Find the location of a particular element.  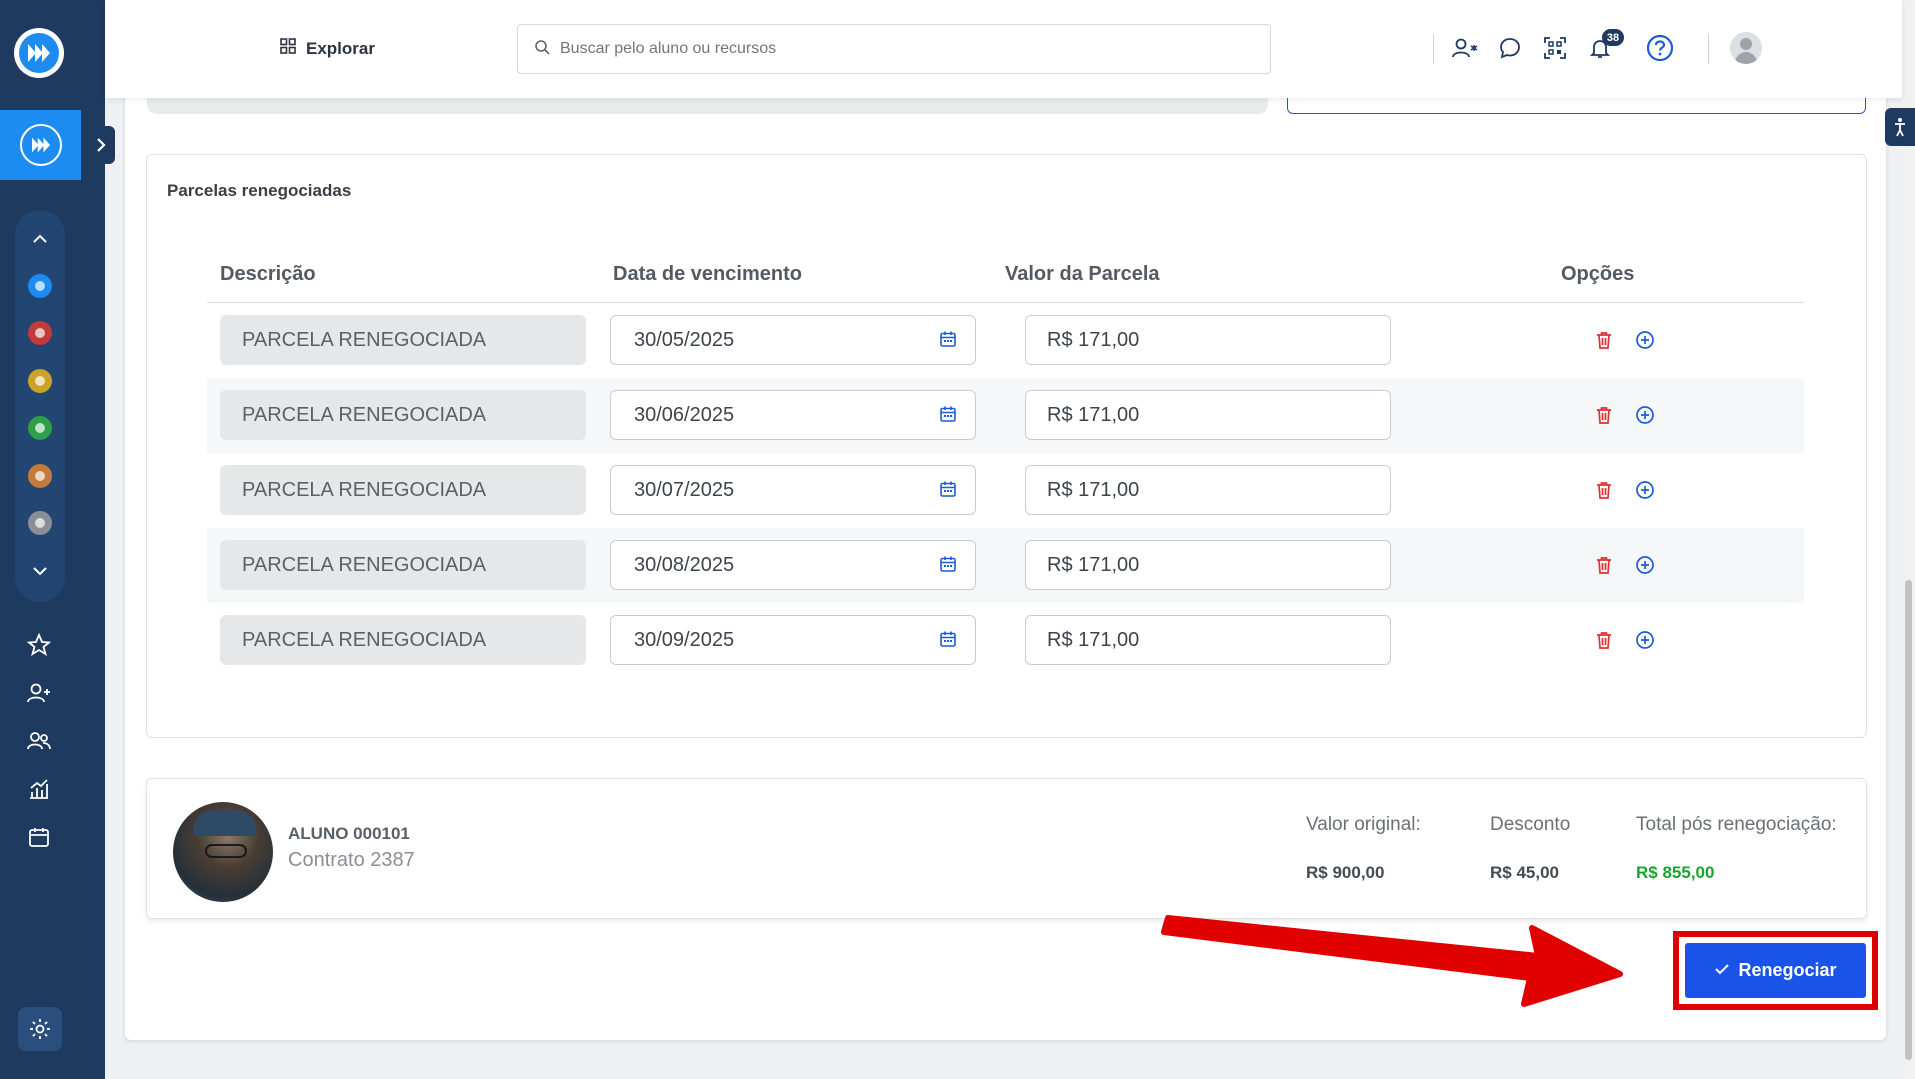

student-avatar is located at coordinates (223, 852).